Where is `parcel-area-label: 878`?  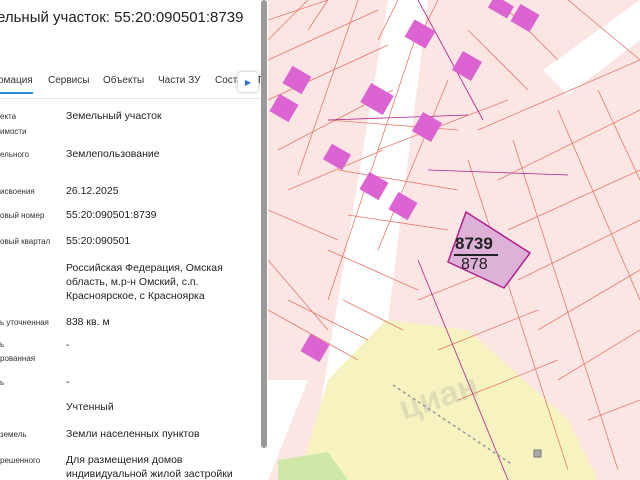
parcel-area-label: 878 is located at coordinates (474, 264).